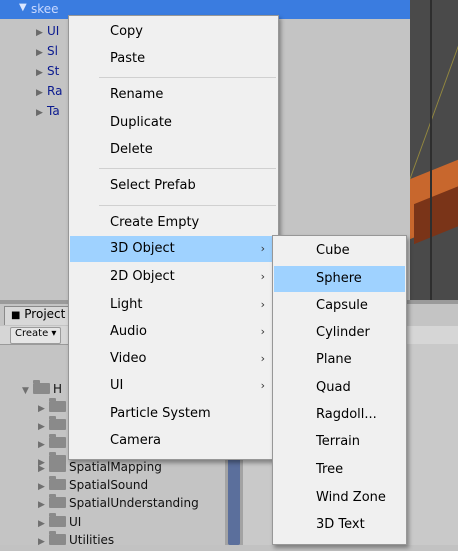  I want to click on menu-item-light: Light ›, so click(173, 305).